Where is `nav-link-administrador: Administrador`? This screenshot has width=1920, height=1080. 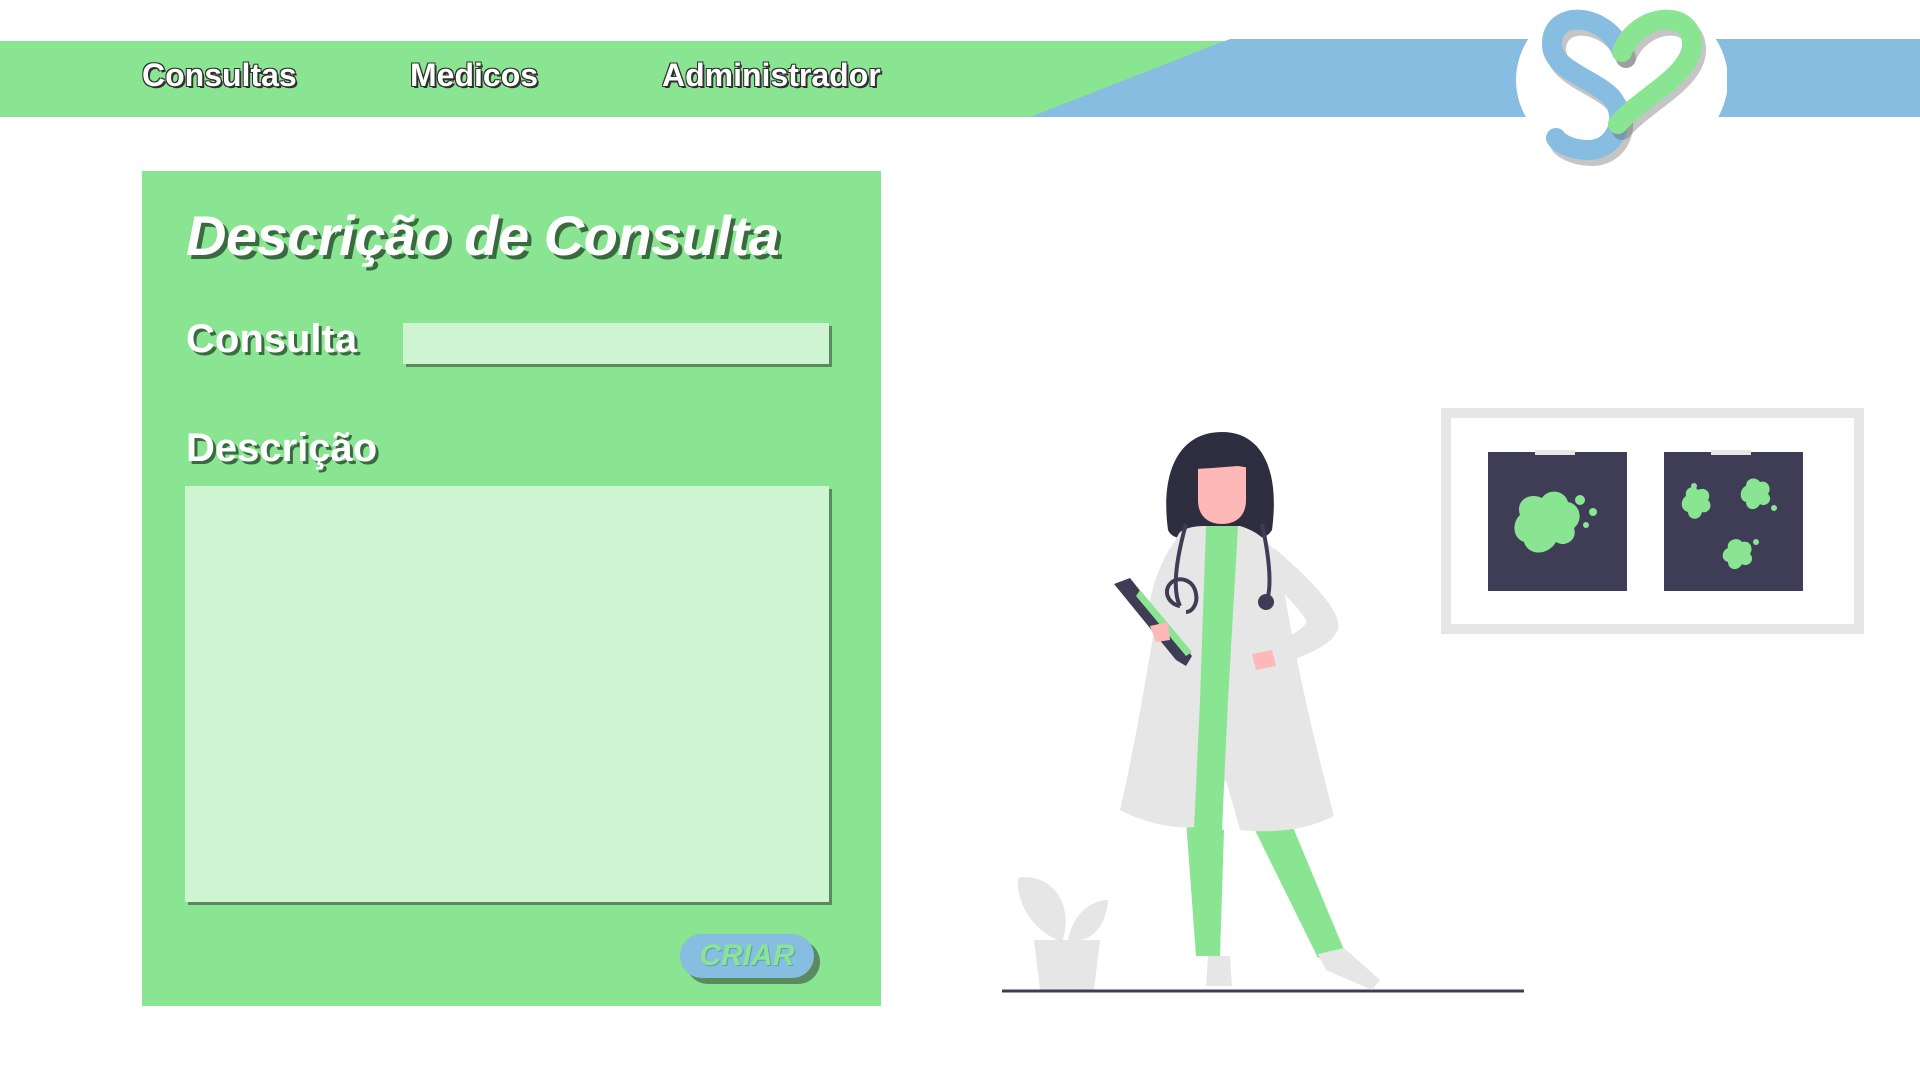 nav-link-administrador: Administrador is located at coordinates (771, 75).